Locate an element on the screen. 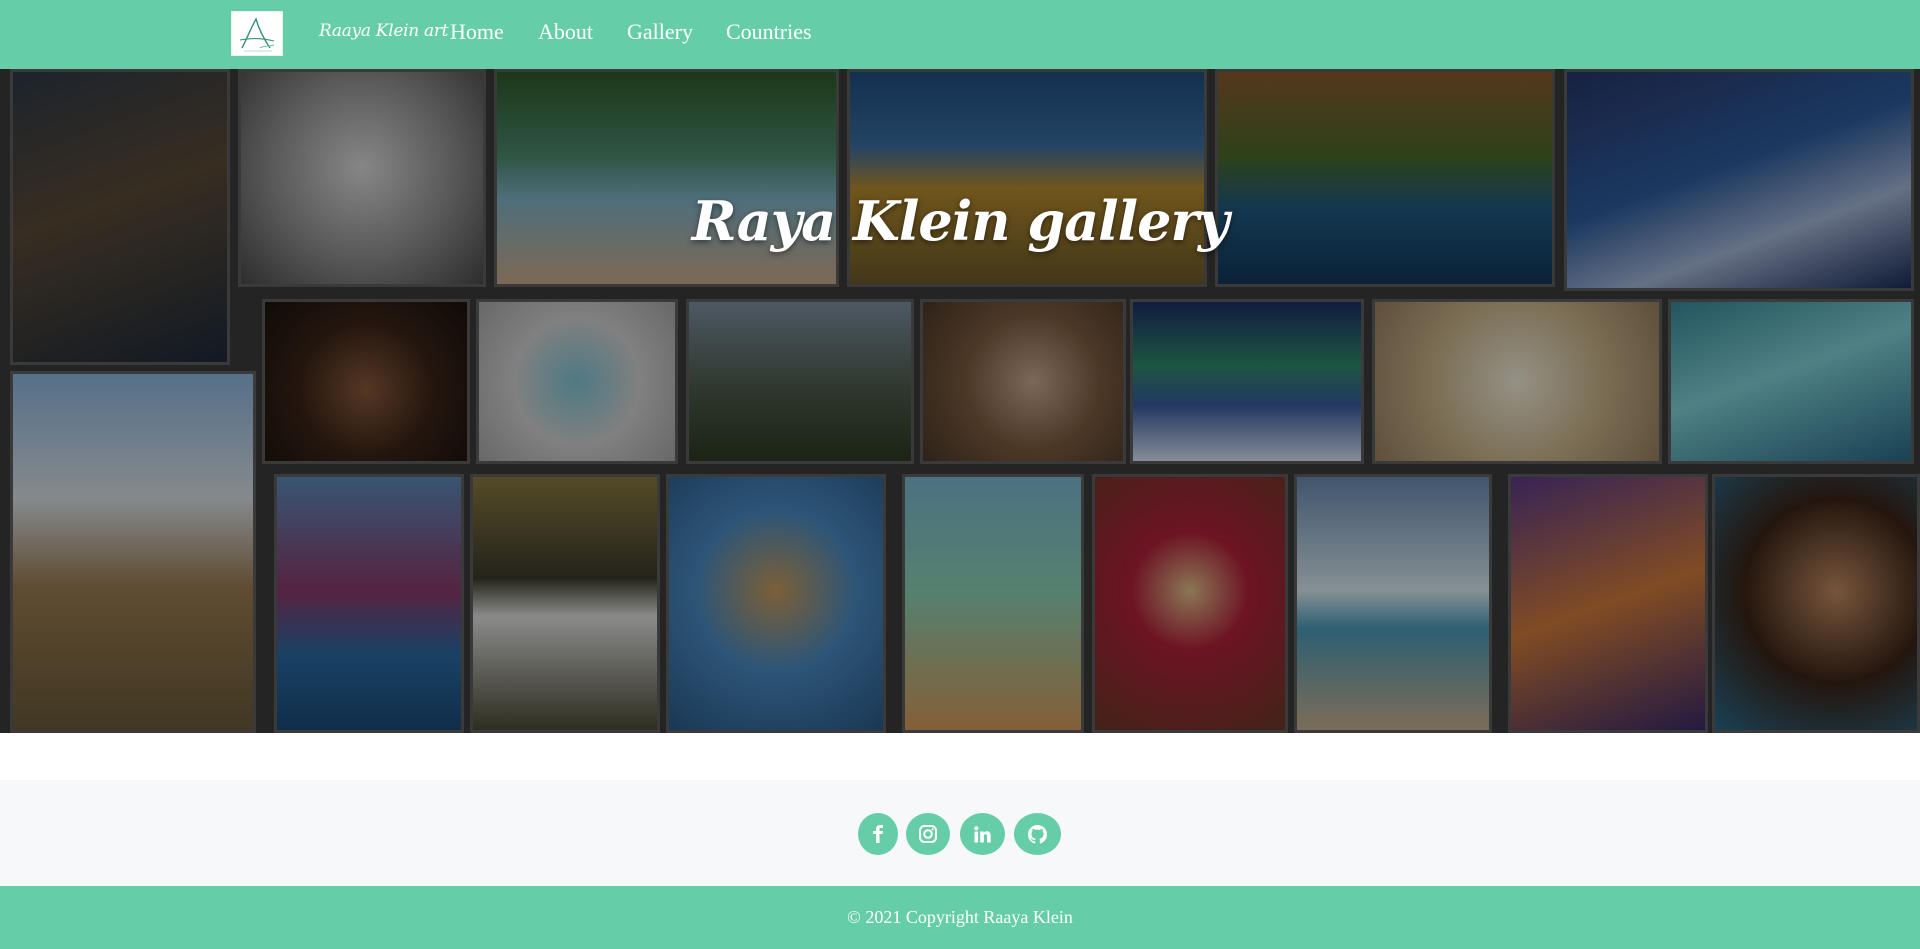 The width and height of the screenshot is (1920, 949). facebook-button is located at coordinates (878, 834).